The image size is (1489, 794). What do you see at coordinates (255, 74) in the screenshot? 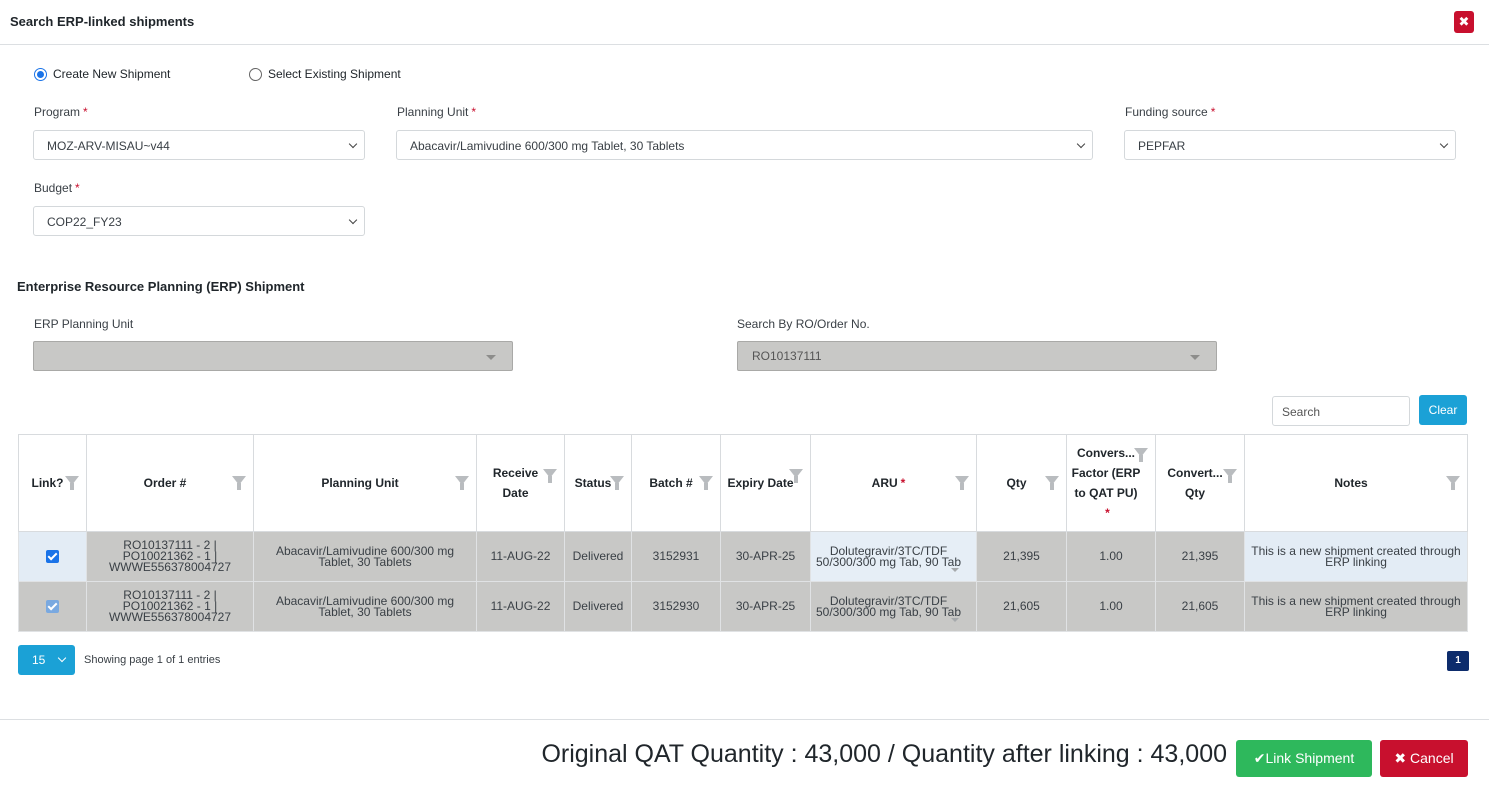
I see `radio-unselected-icon` at bounding box center [255, 74].